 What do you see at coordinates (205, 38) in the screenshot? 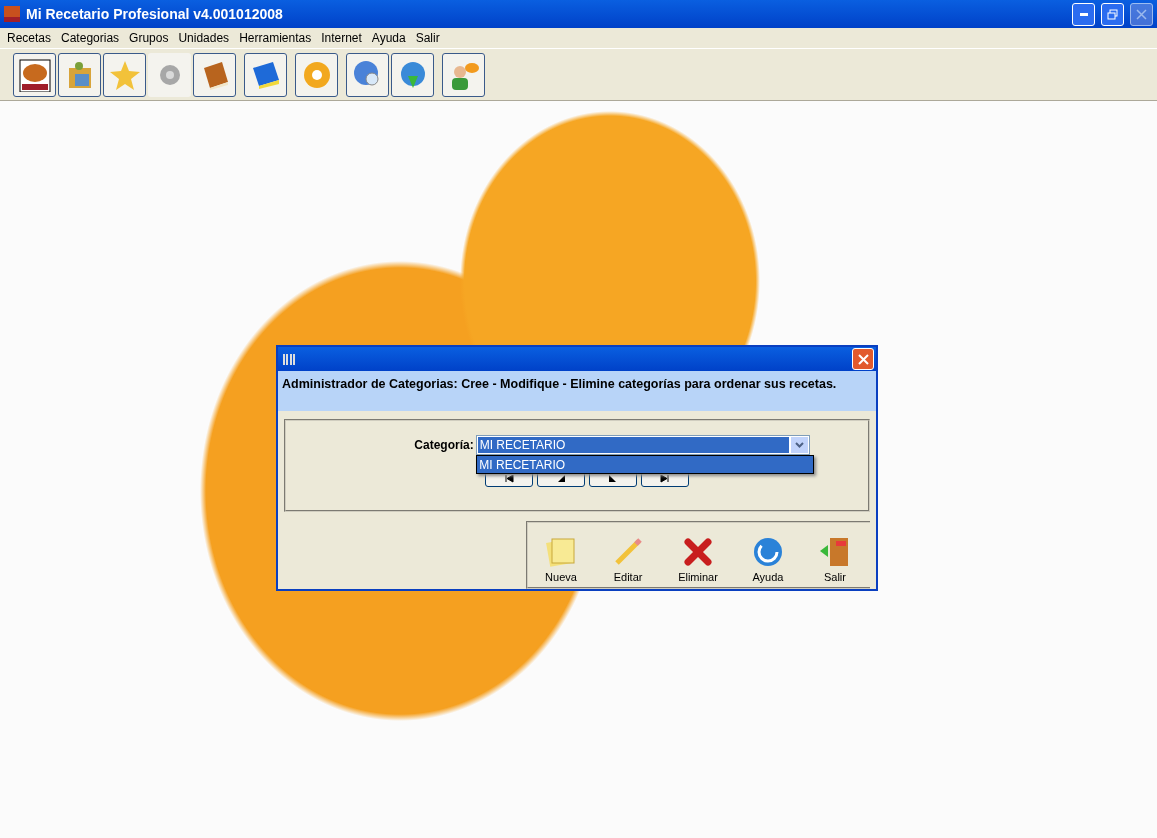
I see `menu-item: Unidades` at bounding box center [205, 38].